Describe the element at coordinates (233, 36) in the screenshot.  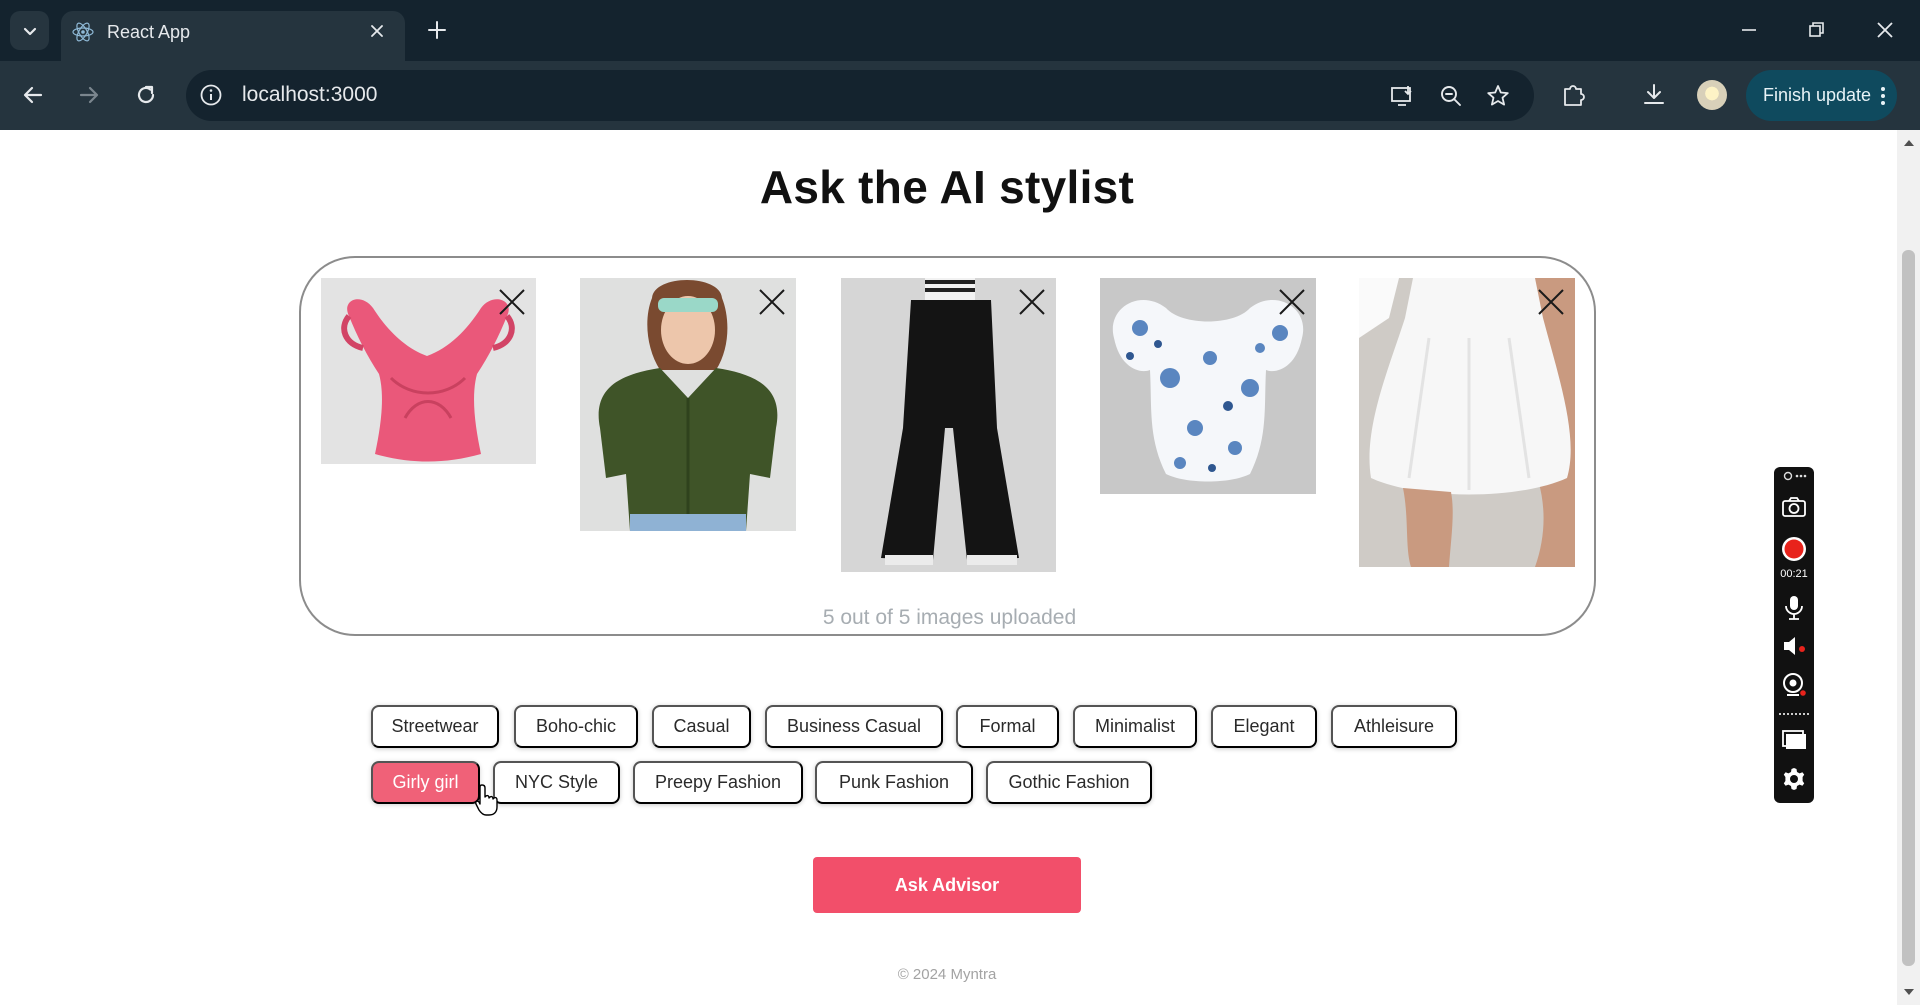
I see `browser-tab: React App` at that location.